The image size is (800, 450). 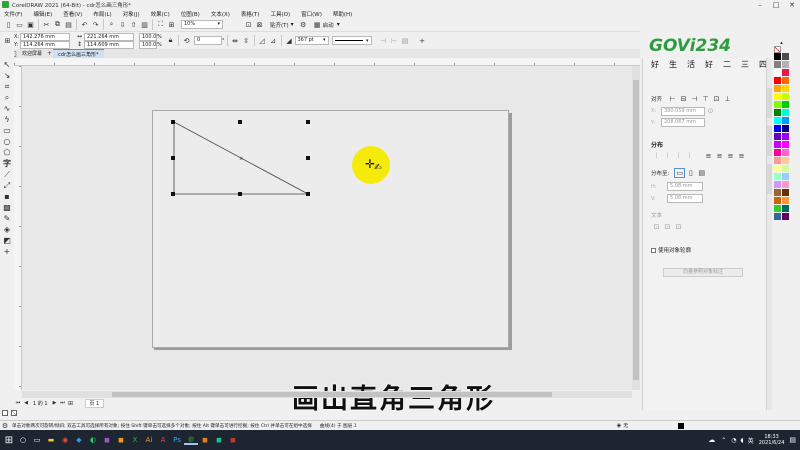 I want to click on arrowhead-end-icon: ⊢, so click(x=394, y=41).